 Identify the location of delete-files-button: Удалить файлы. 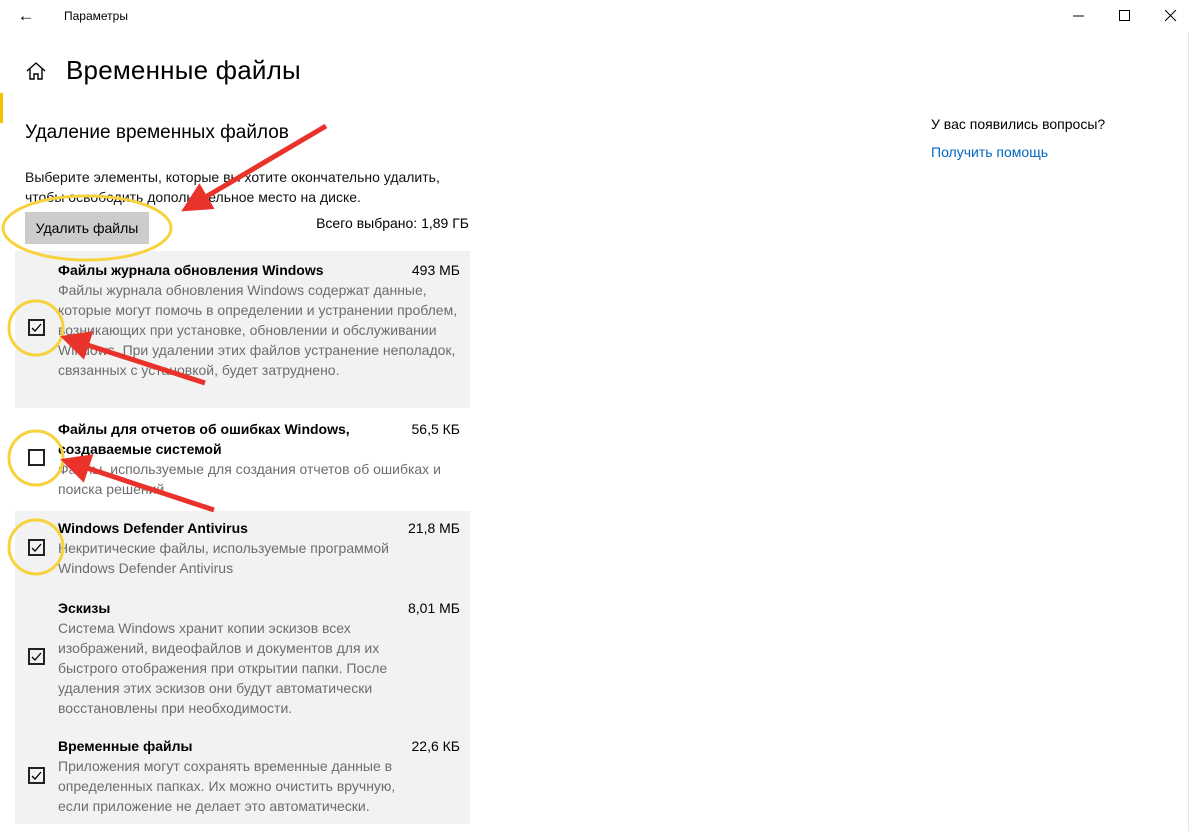
(87, 228).